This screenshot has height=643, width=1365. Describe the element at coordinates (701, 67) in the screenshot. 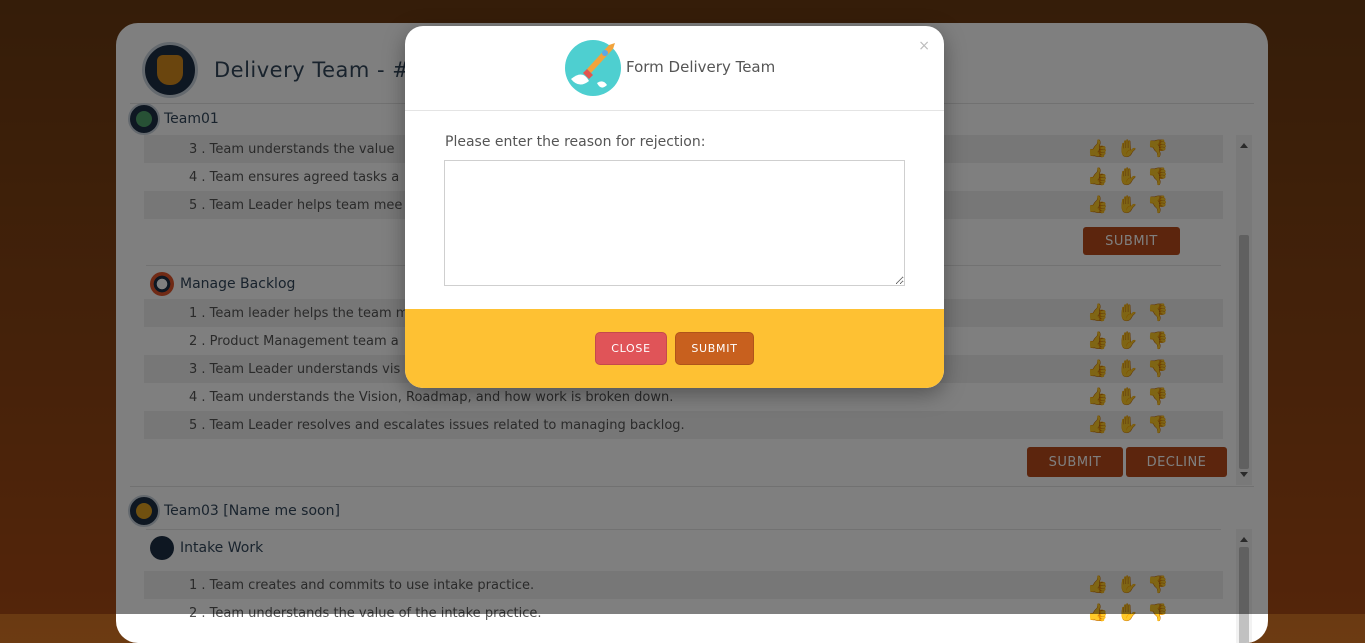

I see `modal-title: Form Delivery Team` at that location.